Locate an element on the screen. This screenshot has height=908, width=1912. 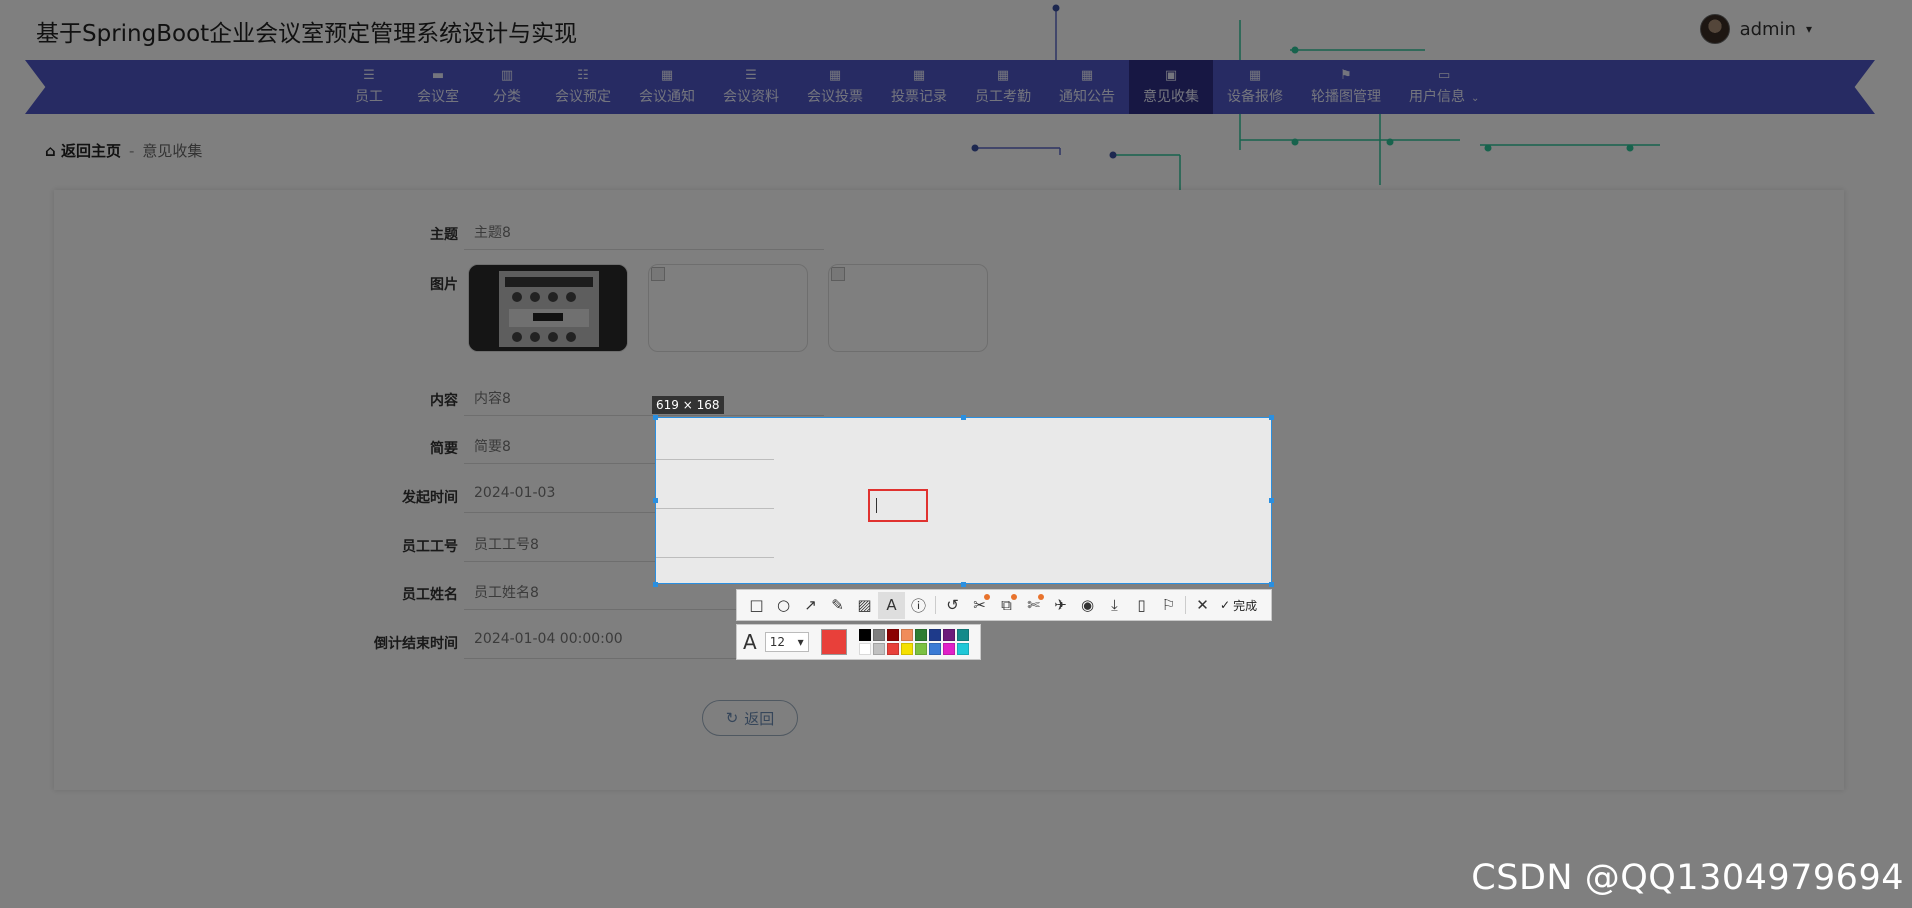
current-color-swatch is located at coordinates (833, 642).